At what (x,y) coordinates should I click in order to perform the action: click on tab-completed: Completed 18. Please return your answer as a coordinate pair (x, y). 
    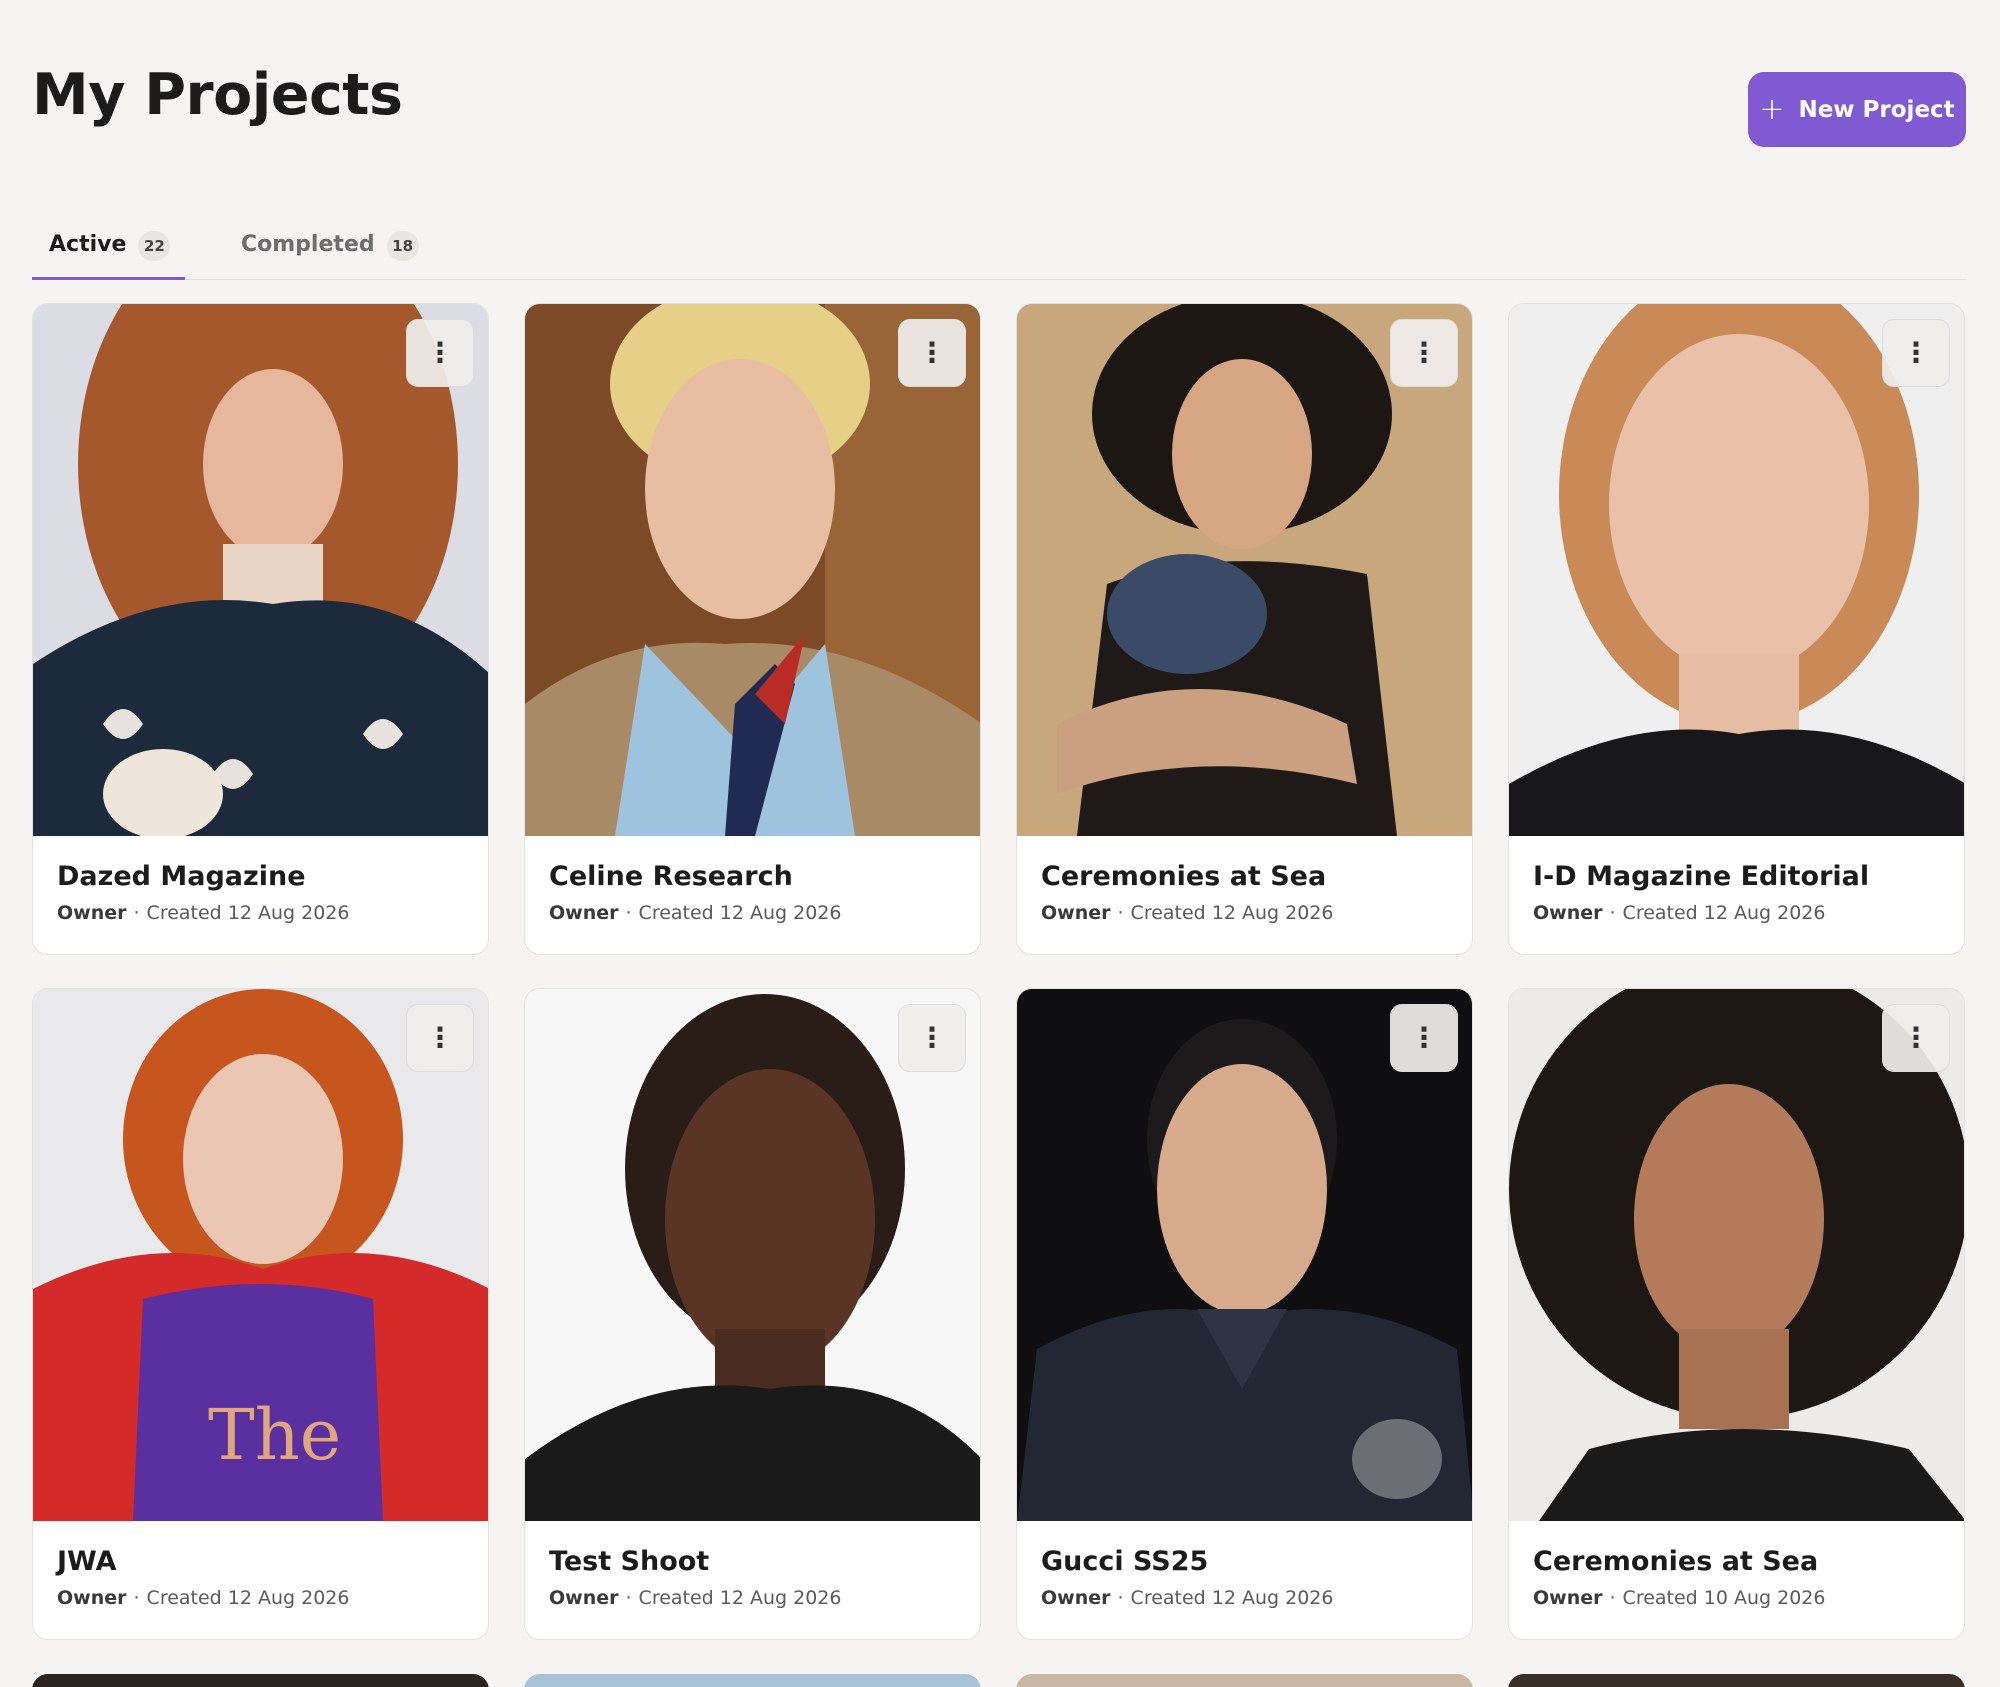
    Looking at the image, I should click on (330, 251).